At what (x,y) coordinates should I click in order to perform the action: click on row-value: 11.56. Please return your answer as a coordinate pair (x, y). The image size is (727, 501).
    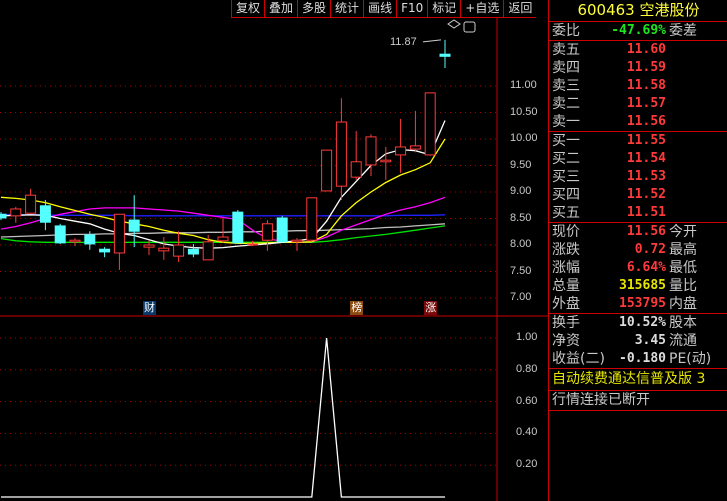
    Looking at the image, I should click on (646, 231).